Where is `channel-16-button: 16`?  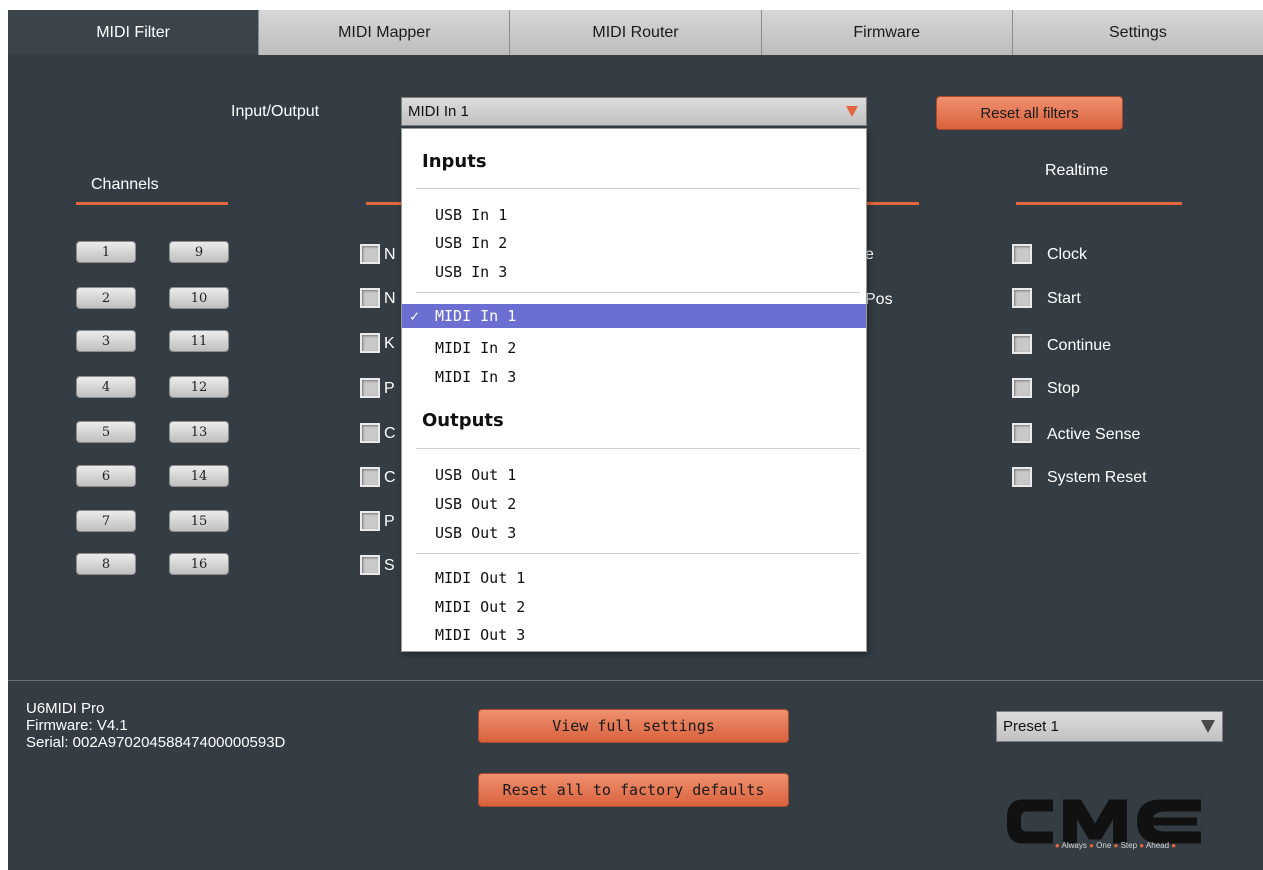
channel-16-button: 16 is located at coordinates (199, 564).